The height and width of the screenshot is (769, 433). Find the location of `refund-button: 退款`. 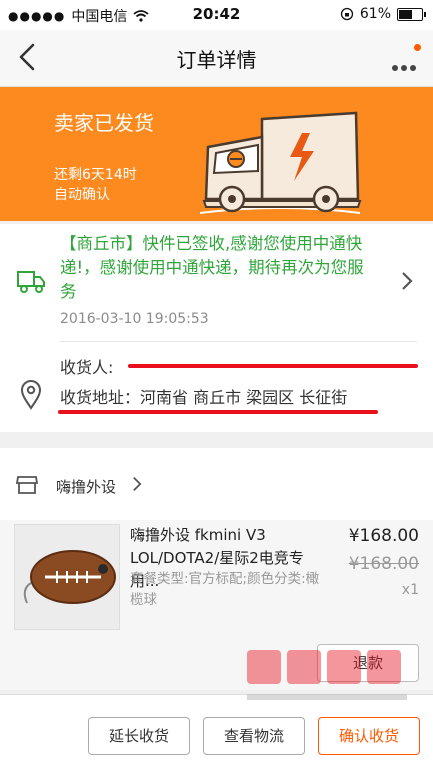

refund-button: 退款 is located at coordinates (368, 663).